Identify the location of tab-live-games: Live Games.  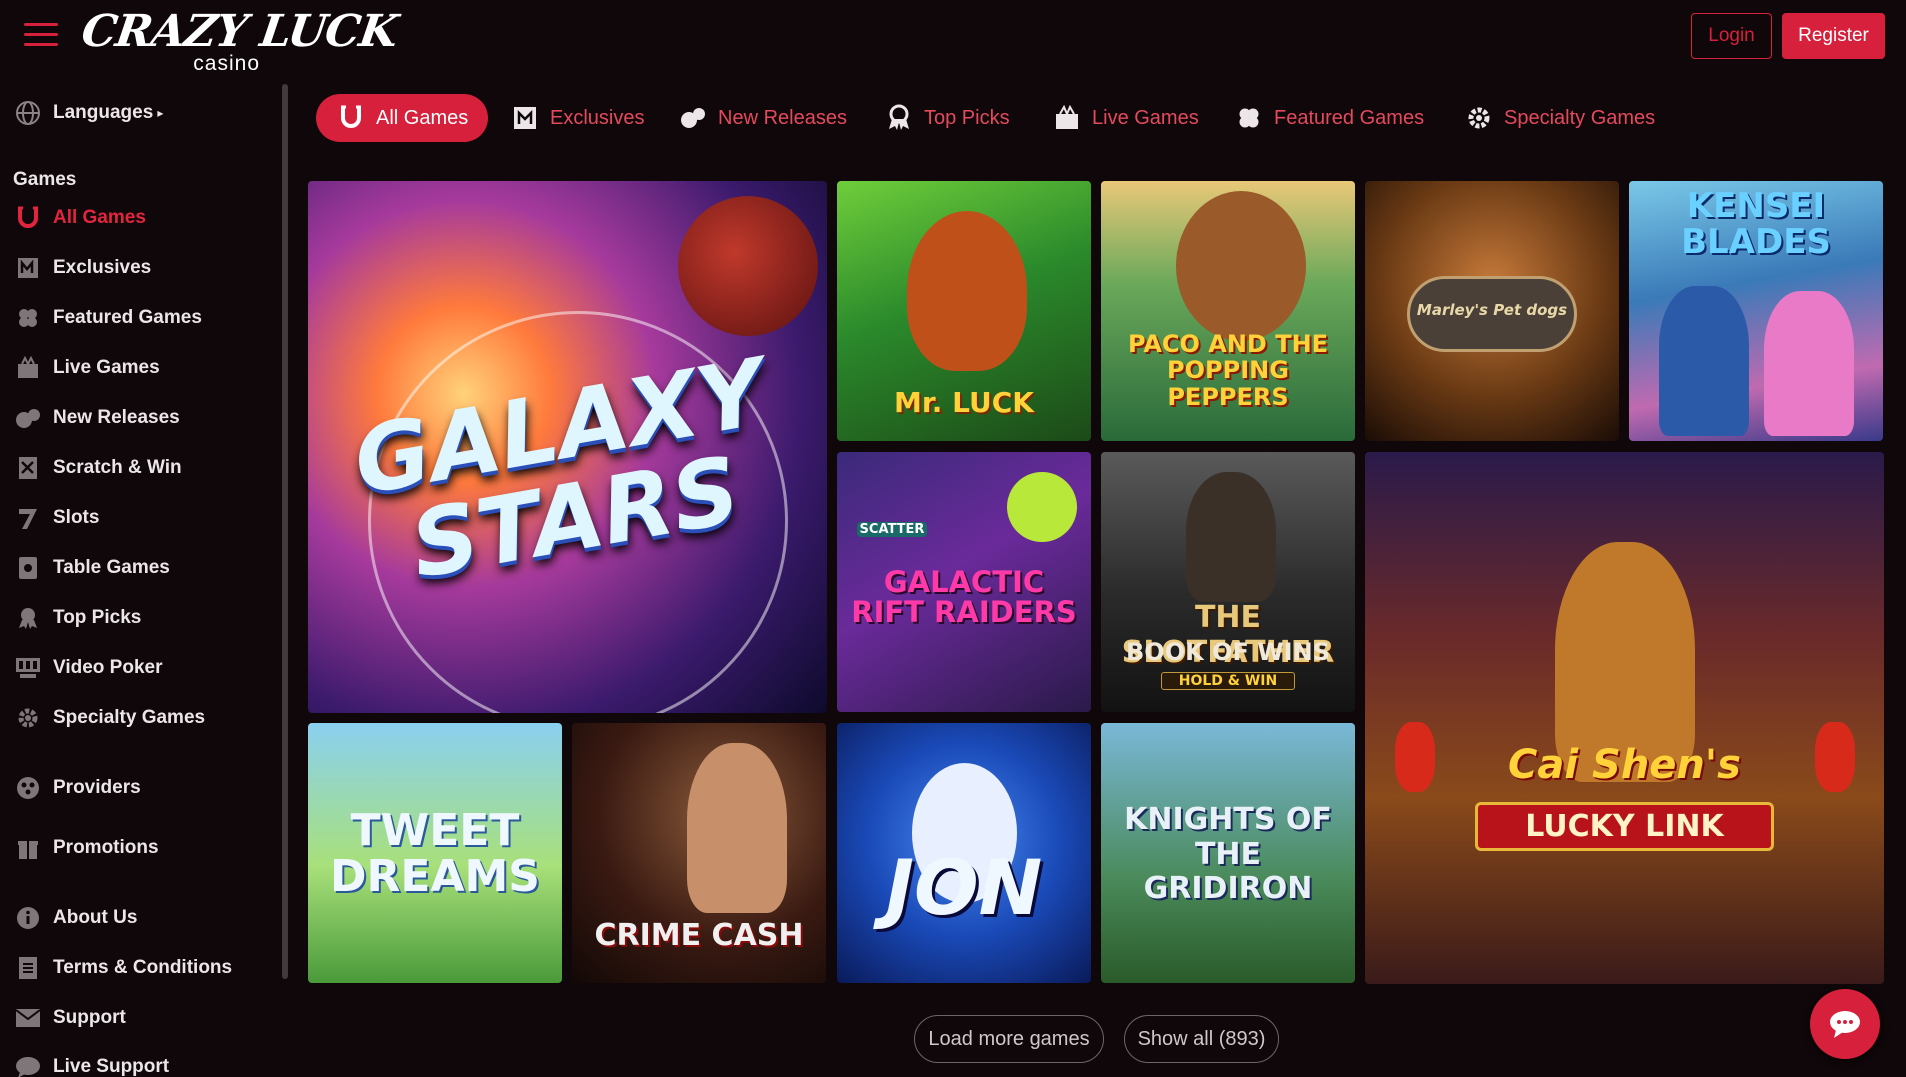
(1125, 118).